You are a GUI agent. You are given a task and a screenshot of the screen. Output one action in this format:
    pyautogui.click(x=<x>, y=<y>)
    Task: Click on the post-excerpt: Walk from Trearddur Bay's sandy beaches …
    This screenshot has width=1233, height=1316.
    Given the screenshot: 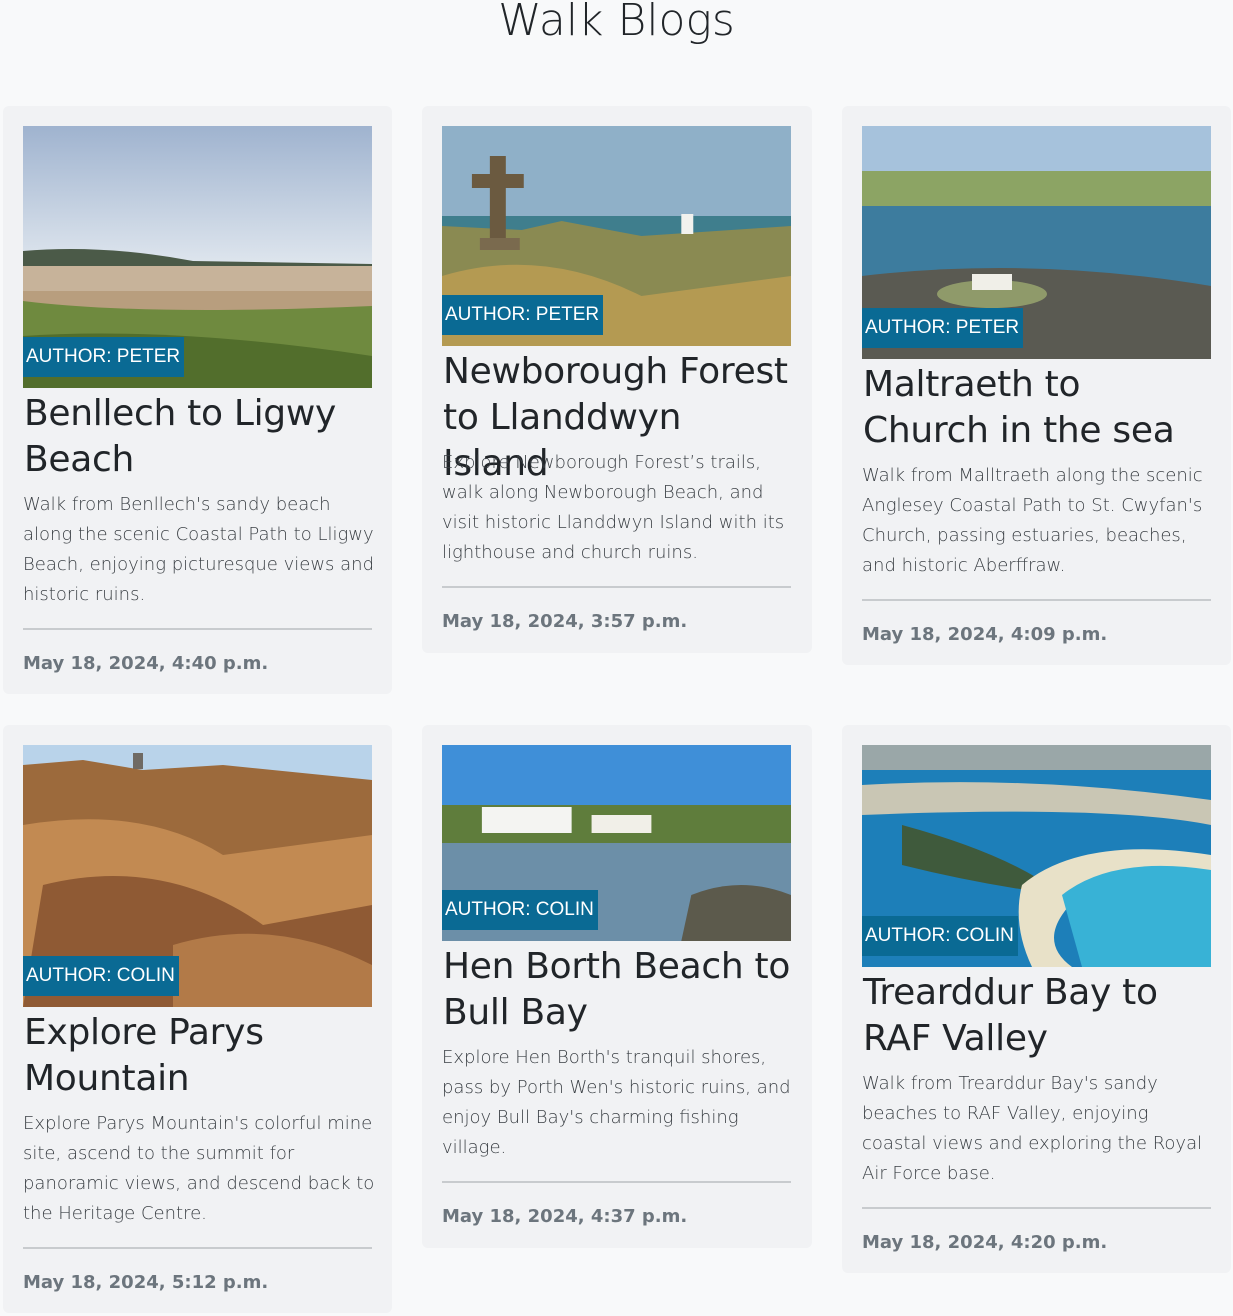 What is the action you would take?
    pyautogui.click(x=1032, y=1128)
    